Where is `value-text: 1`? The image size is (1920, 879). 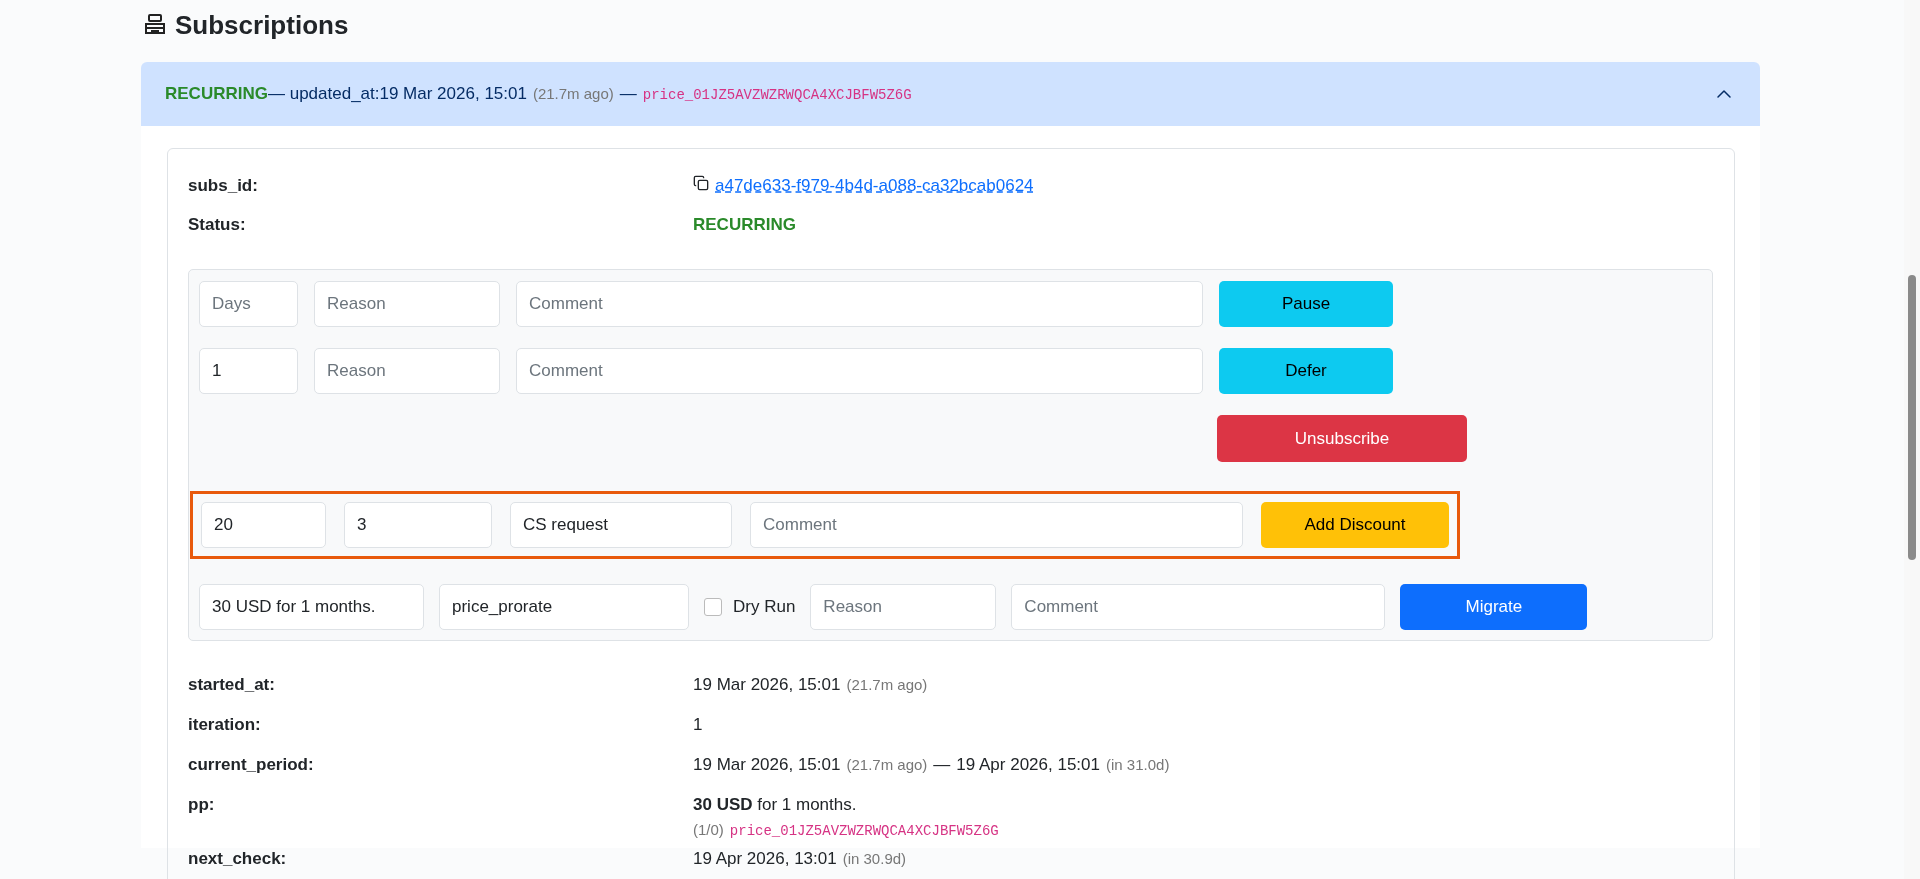 value-text: 1 is located at coordinates (698, 725).